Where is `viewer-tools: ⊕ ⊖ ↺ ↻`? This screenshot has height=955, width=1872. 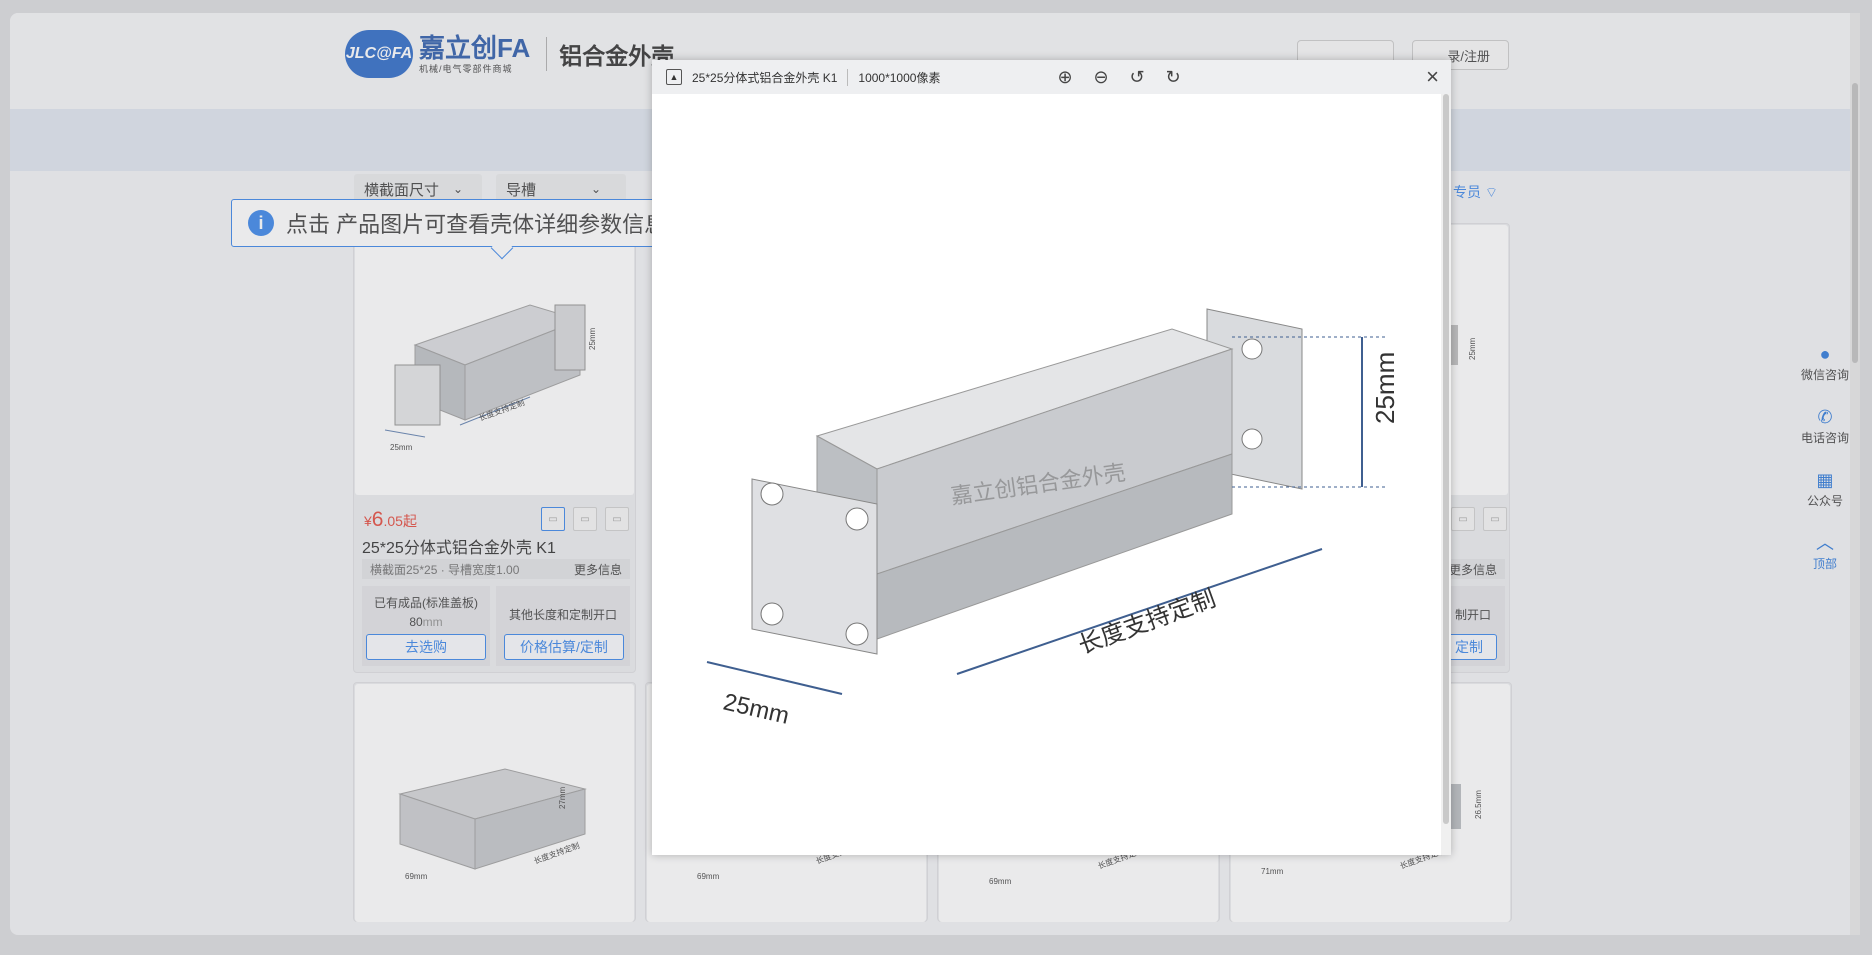
viewer-tools: ⊕ ⊖ ↺ ↻ is located at coordinates (1119, 77).